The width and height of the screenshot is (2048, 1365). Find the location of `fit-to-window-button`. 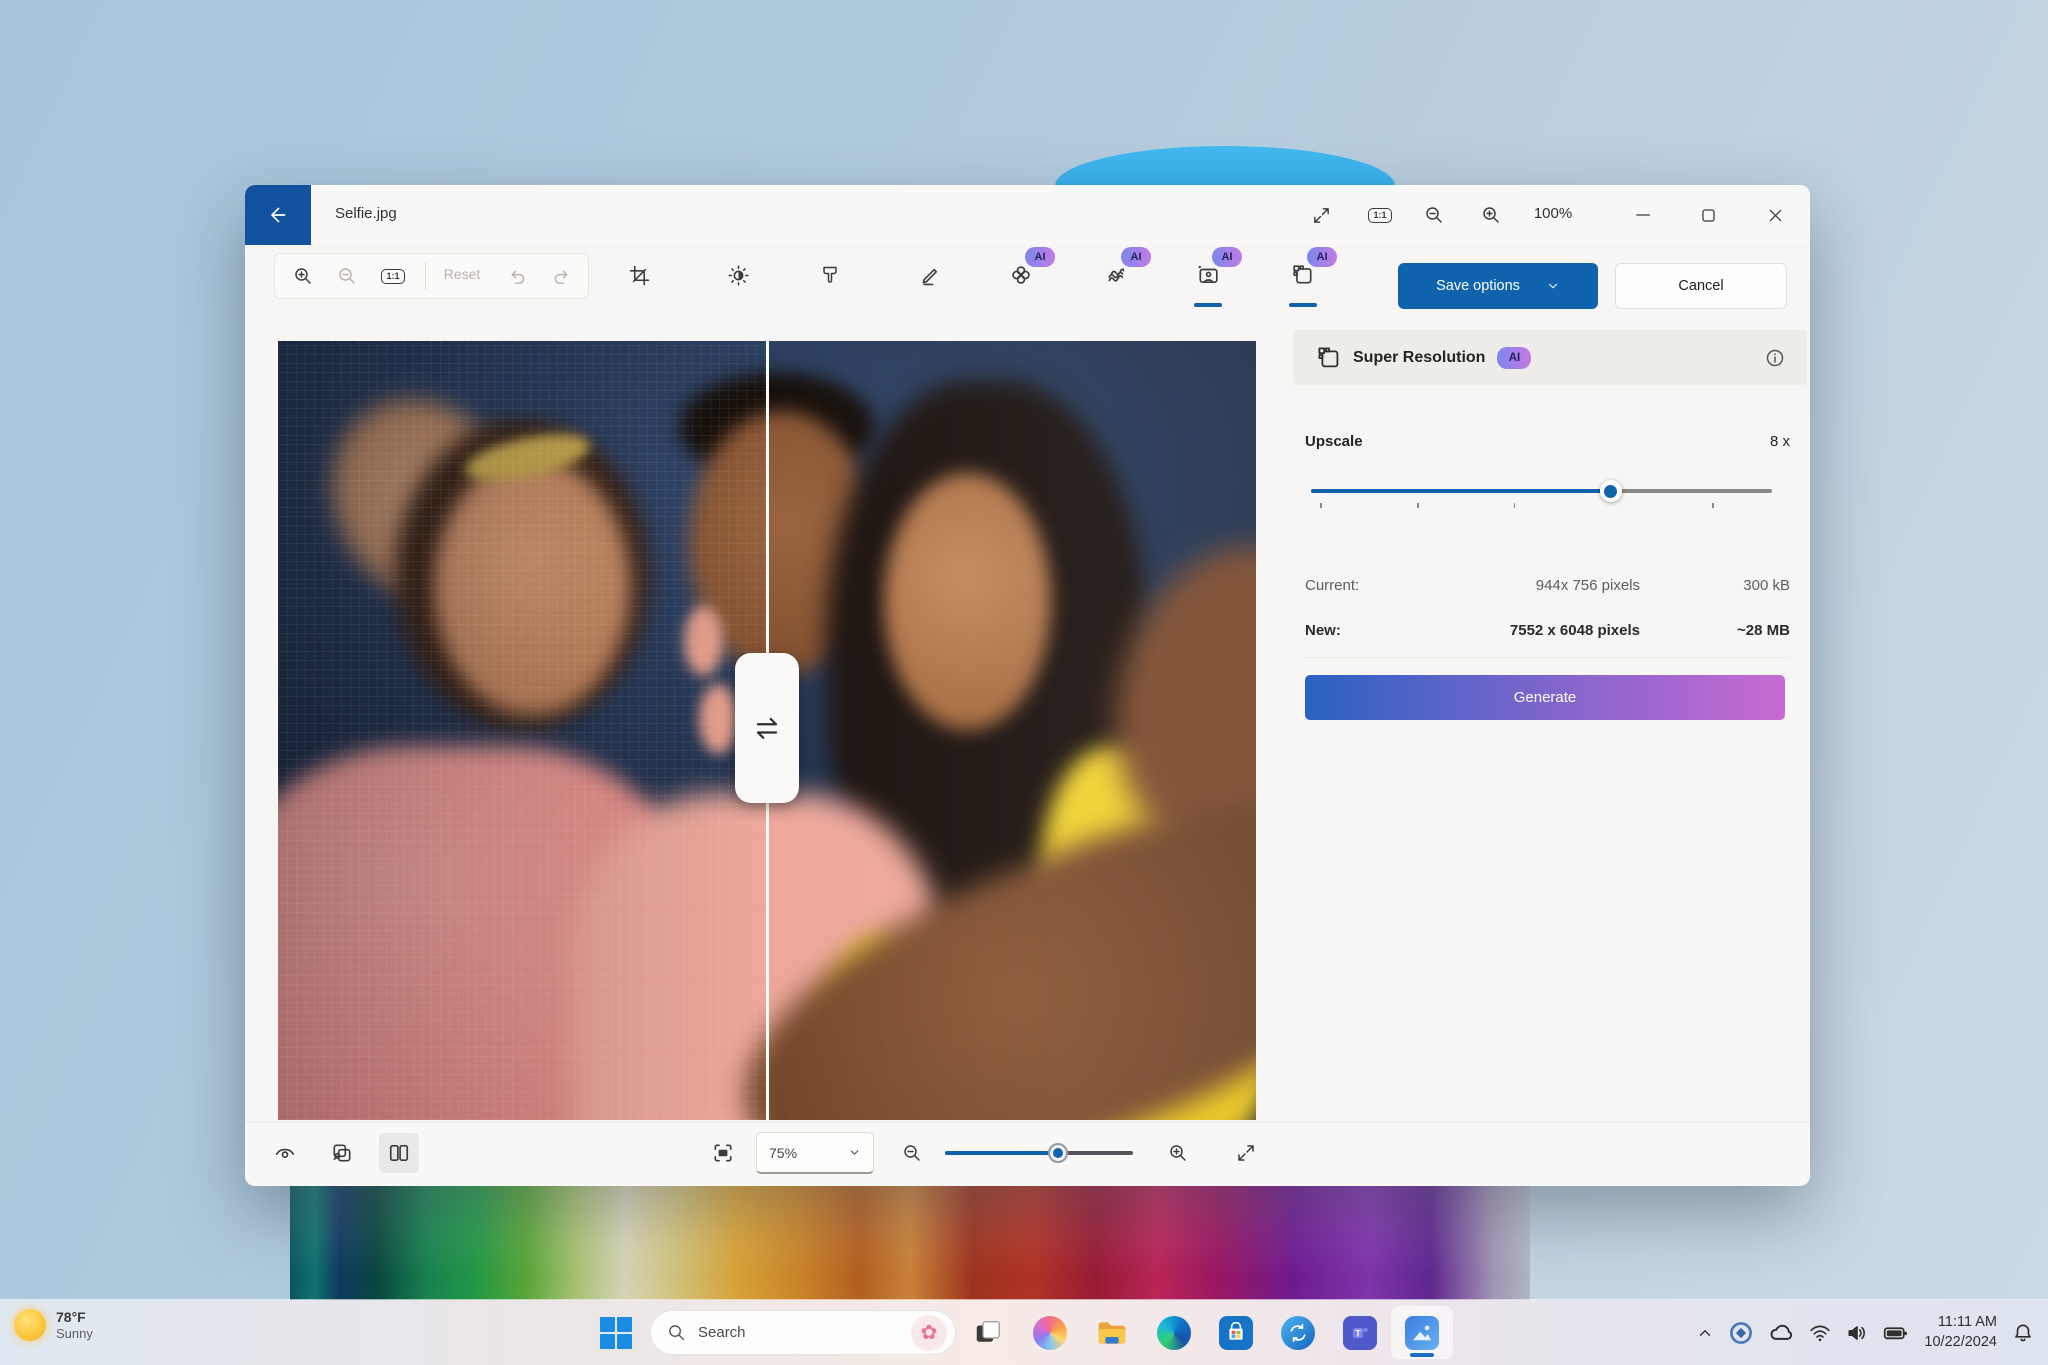

fit-to-window-button is located at coordinates (723, 1153).